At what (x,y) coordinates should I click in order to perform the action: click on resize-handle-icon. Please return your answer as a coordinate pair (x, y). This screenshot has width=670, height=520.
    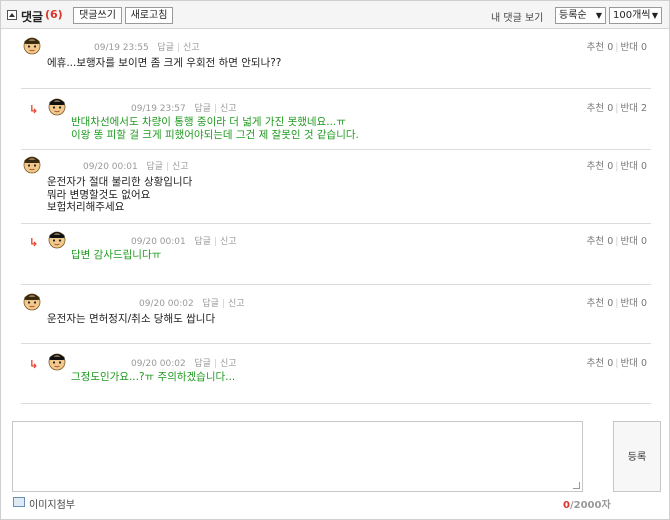
    Looking at the image, I should click on (576, 485).